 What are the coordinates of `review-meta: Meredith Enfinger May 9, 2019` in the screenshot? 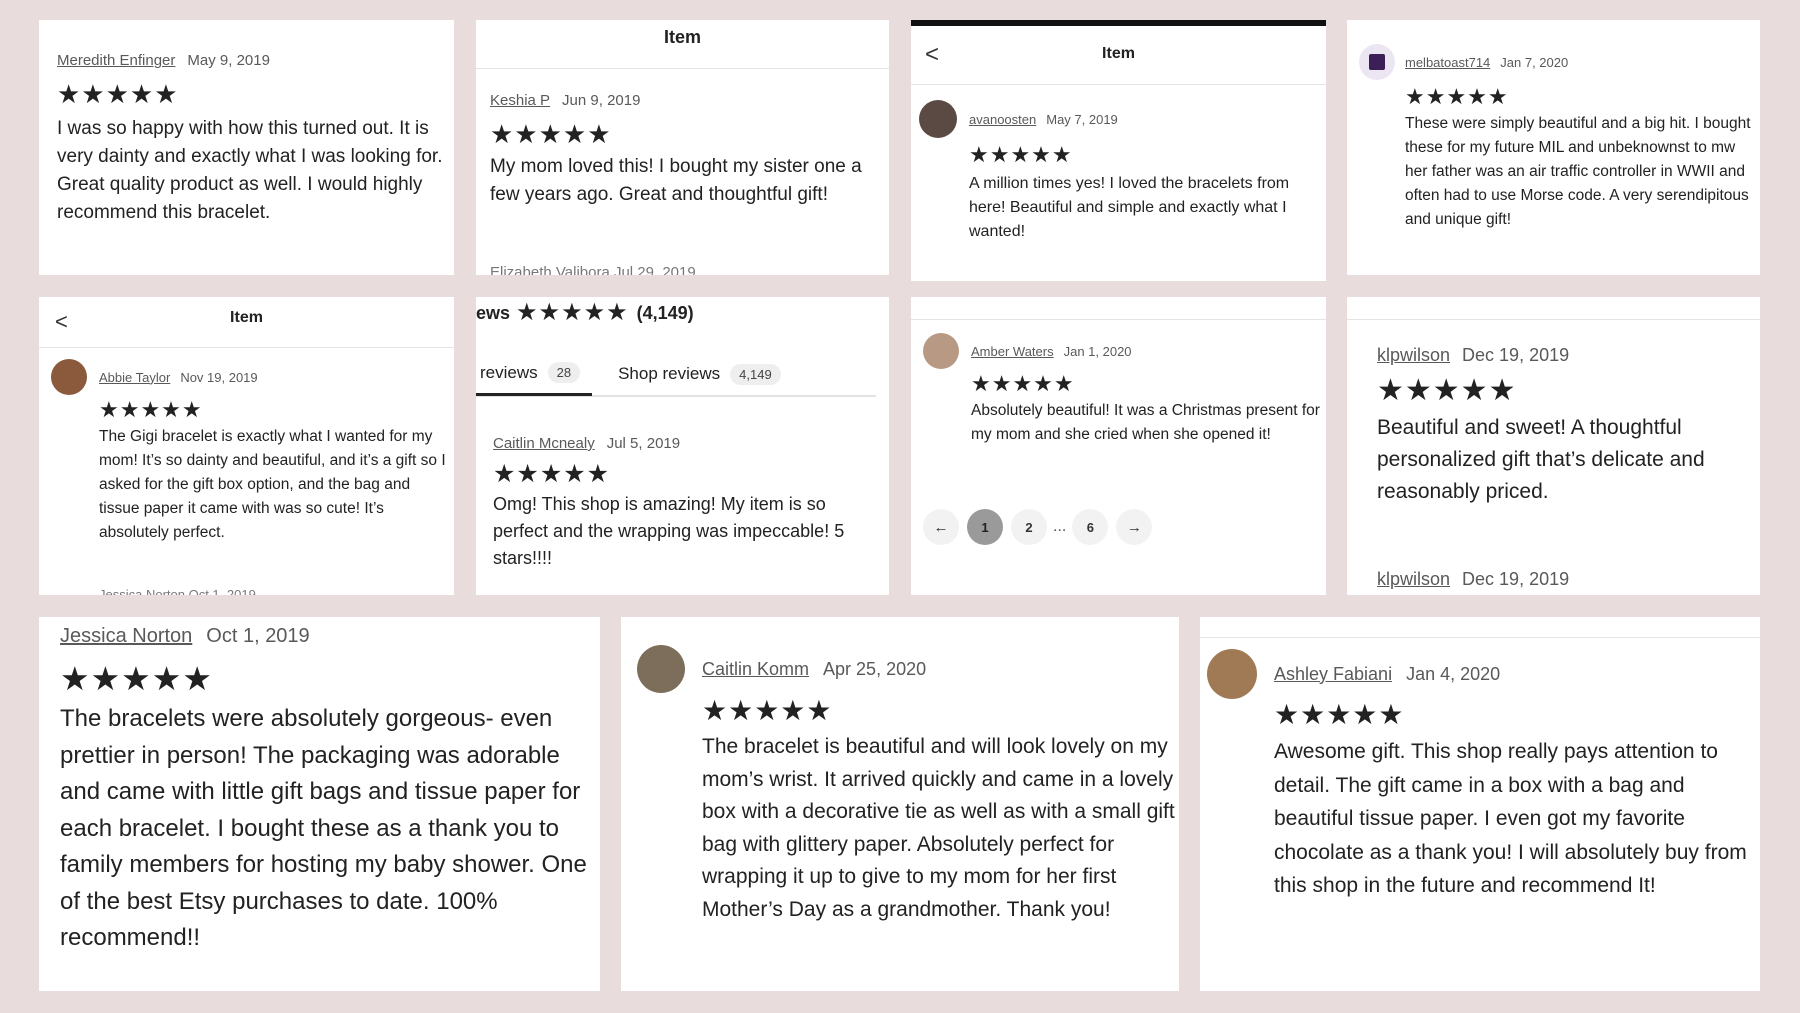 It's located at (254, 60).